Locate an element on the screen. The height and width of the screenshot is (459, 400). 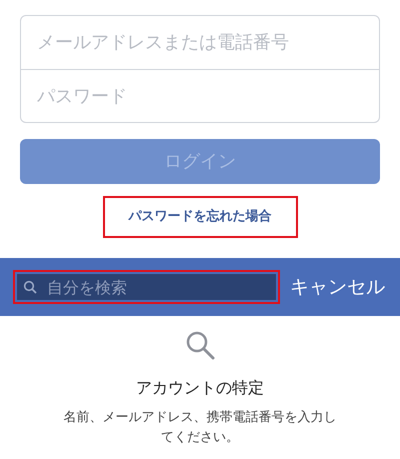
find-account-description: 名前、メールアドレス、携帯電話番号を入力してください。 is located at coordinates (200, 428).